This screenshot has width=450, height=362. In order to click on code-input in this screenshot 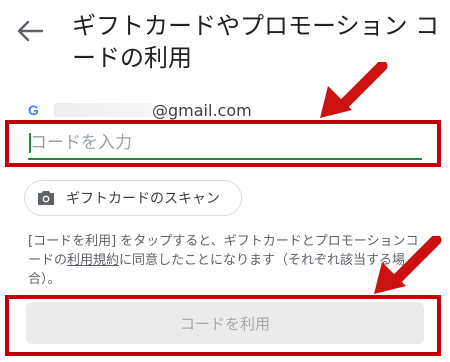, I will do `click(225, 144)`.